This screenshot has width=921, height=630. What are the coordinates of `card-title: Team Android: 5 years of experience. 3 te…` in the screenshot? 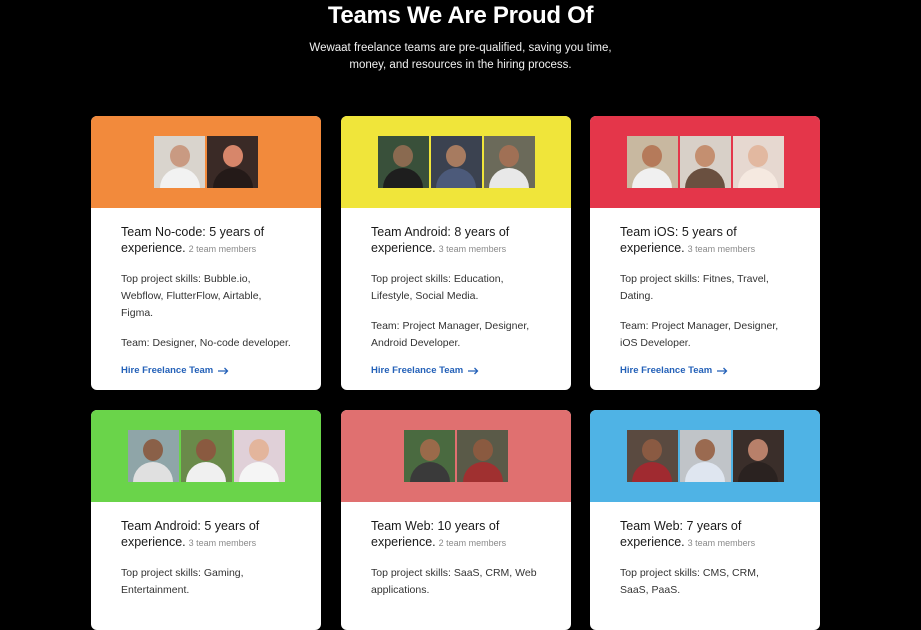 It's located at (190, 534).